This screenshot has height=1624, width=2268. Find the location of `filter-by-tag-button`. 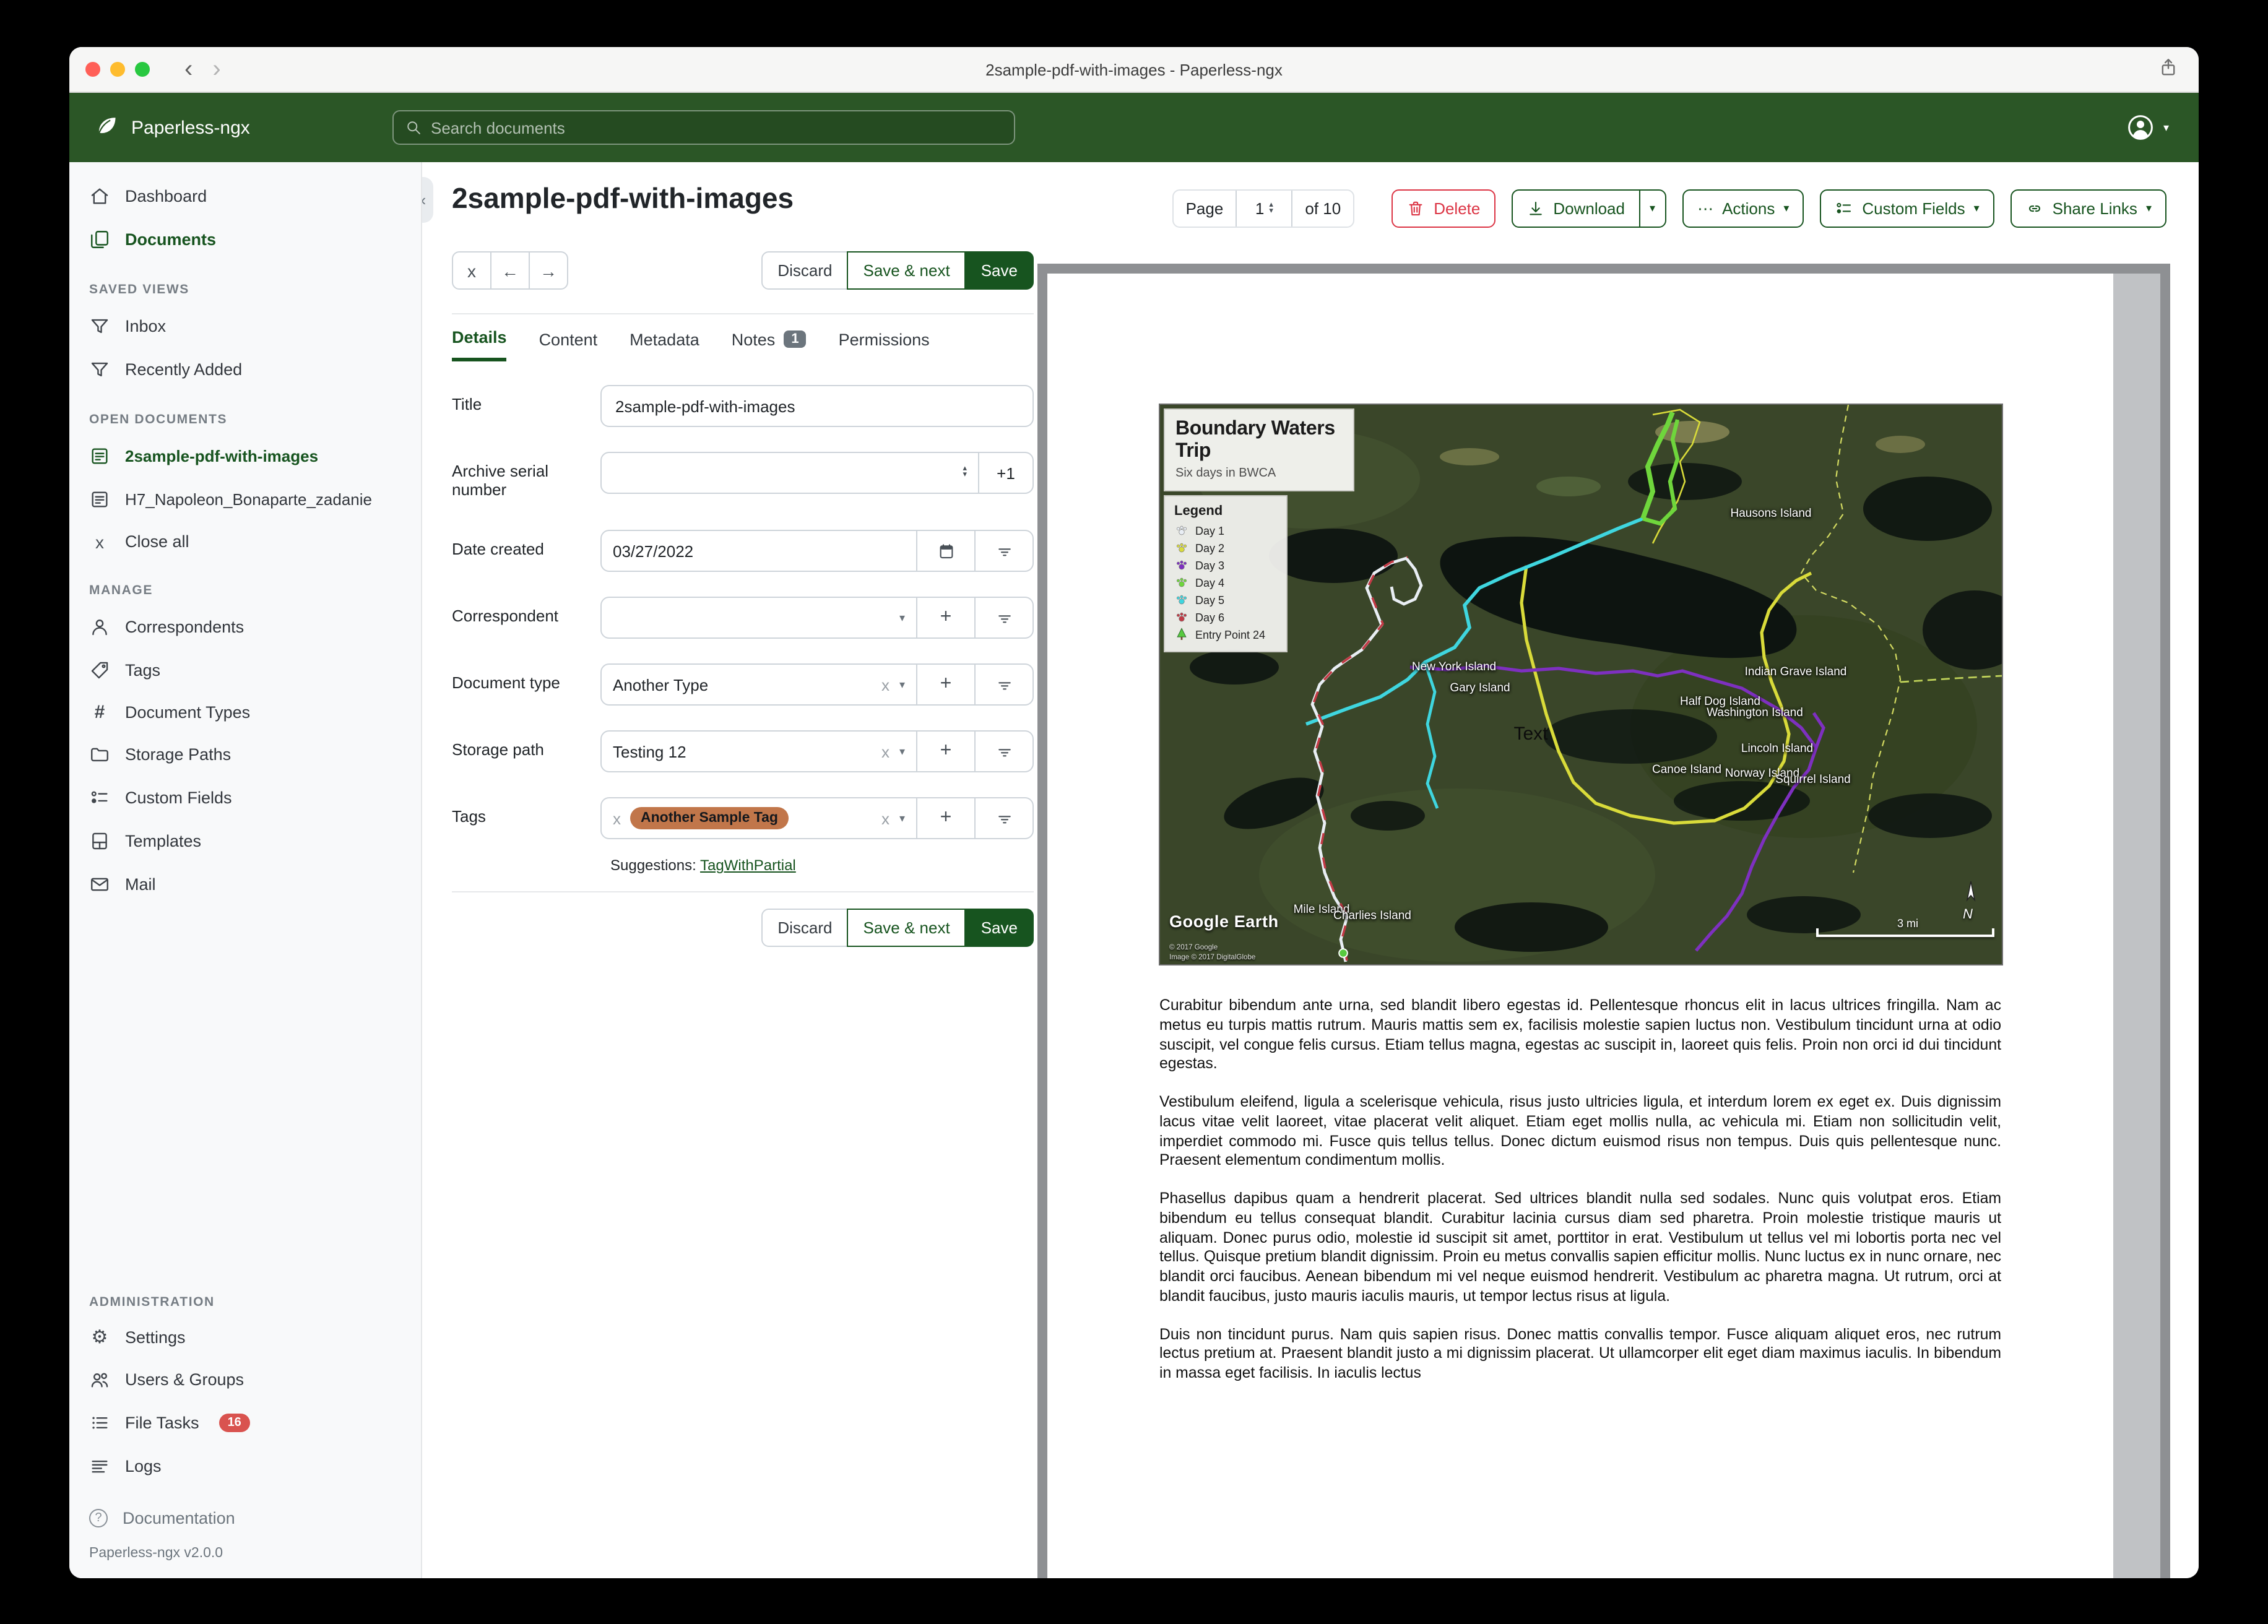

filter-by-tag-button is located at coordinates (1003, 818).